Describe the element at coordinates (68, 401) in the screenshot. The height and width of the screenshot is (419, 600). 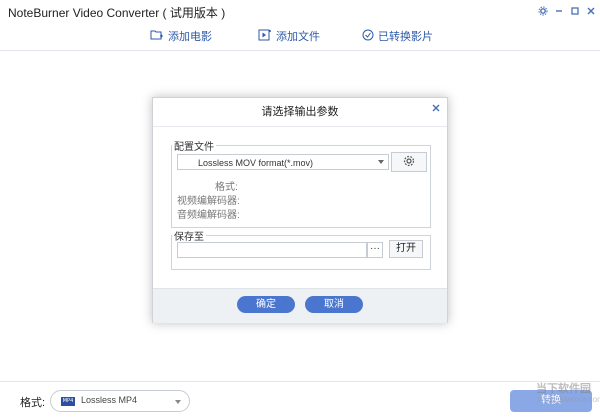
I see `mp4-format-icon: MP4` at that location.